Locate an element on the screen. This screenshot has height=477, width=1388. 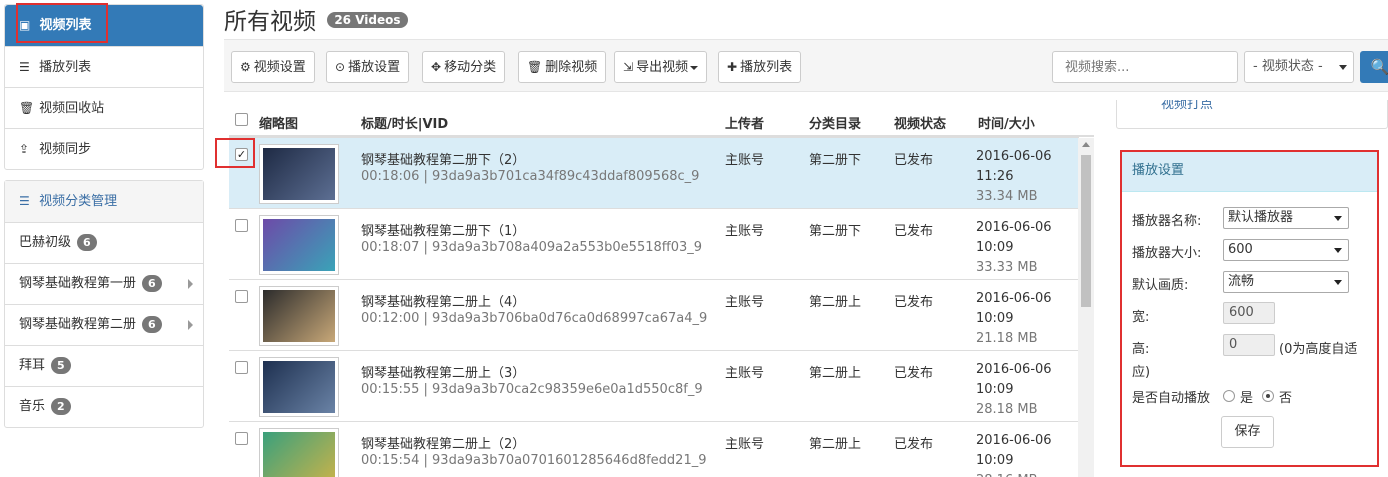
button-label: 视频设置 is located at coordinates (279, 67).